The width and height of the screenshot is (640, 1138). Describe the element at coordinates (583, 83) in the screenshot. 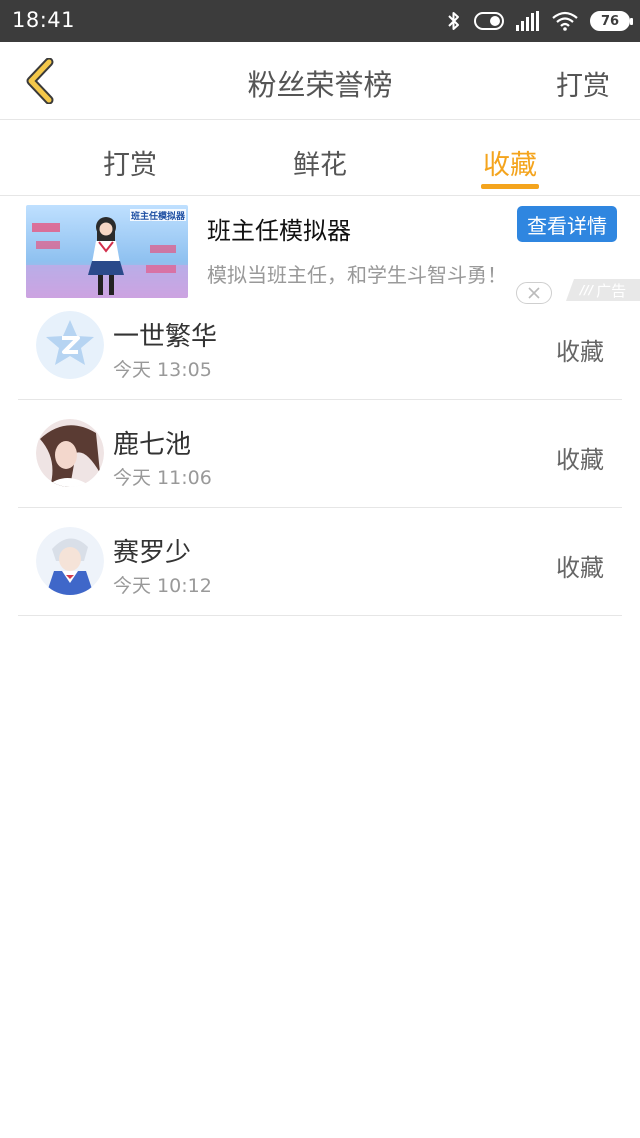

I see `reward-button: 打赏` at that location.